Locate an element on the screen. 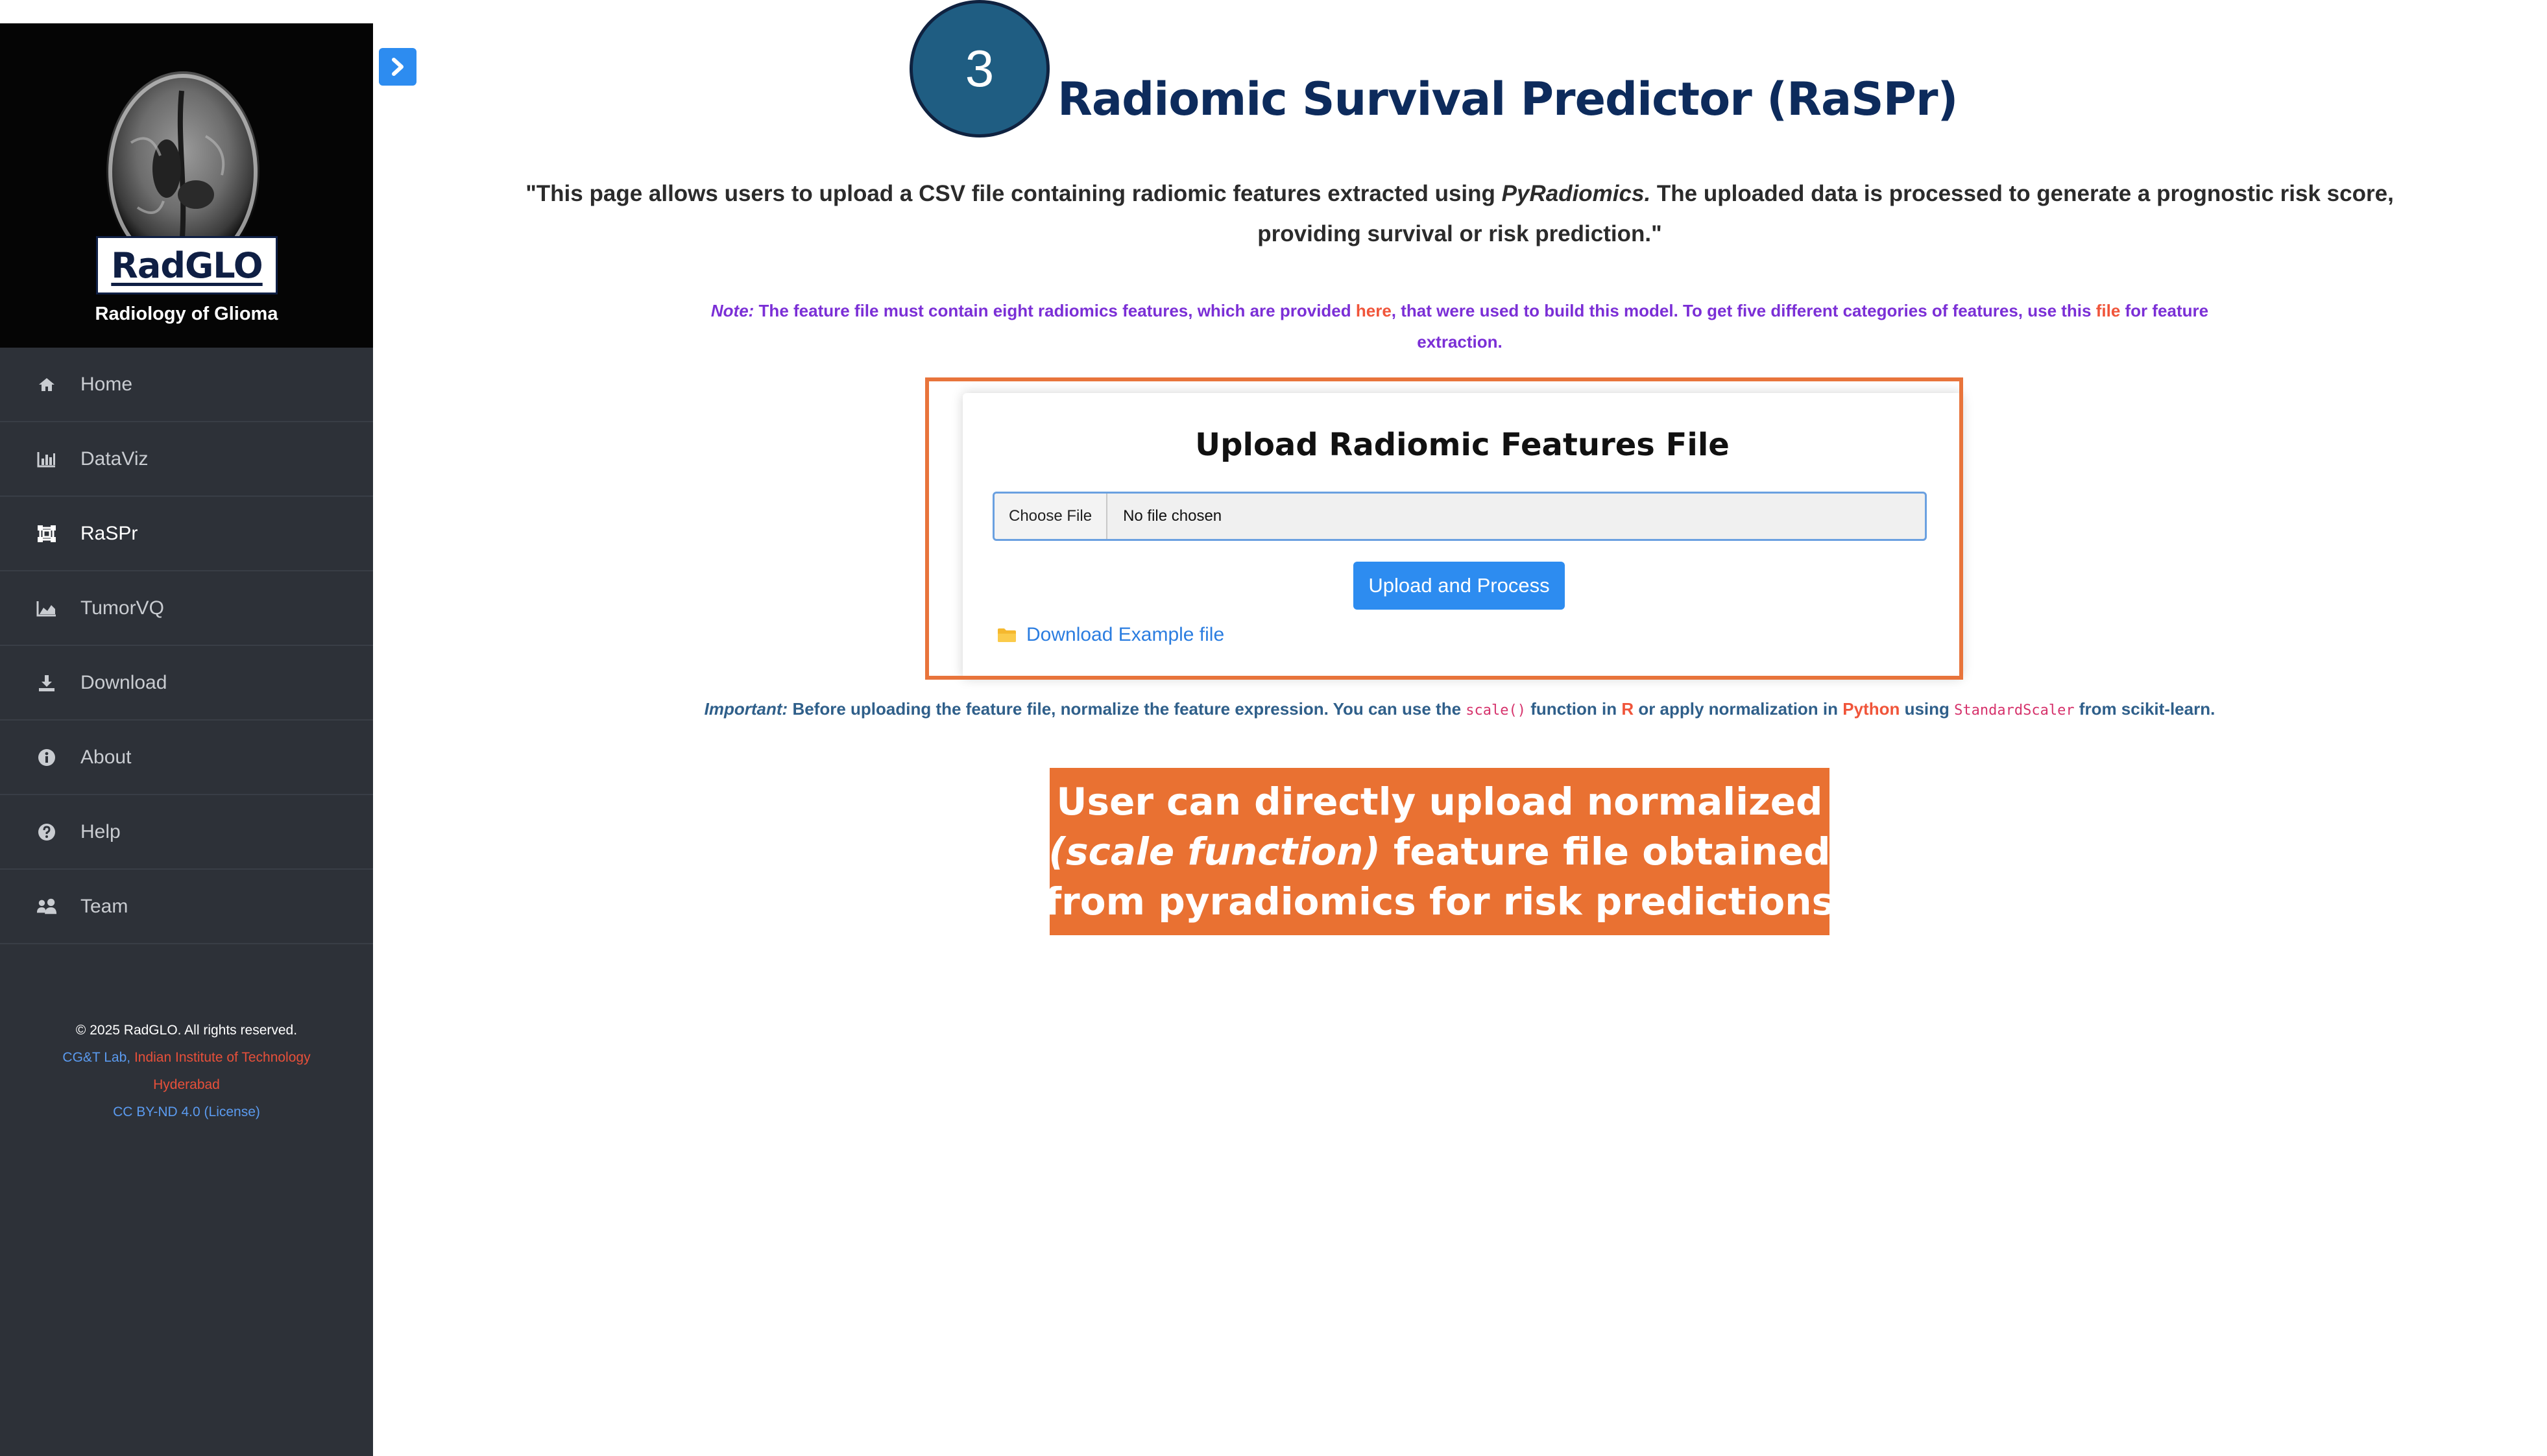 The width and height of the screenshot is (2547, 1456). standardscaler-code: StandardScaler is located at coordinates (2014, 710).